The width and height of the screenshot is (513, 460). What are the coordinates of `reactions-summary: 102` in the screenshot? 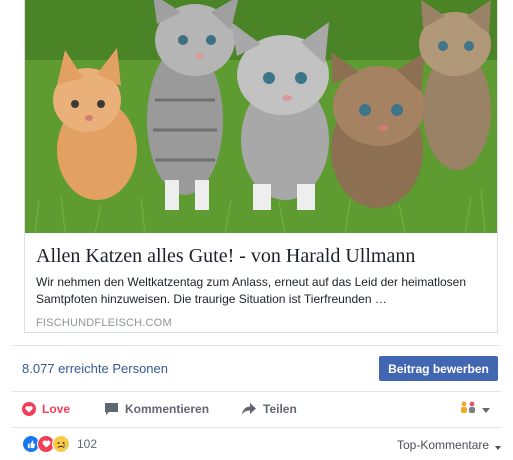 It's located at (59, 444).